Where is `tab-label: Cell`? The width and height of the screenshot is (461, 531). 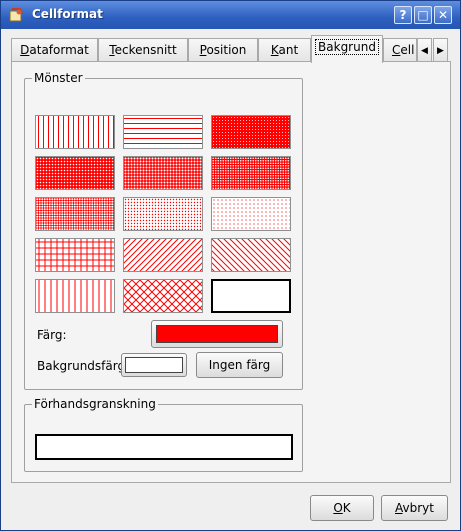
tab-label: Cell is located at coordinates (403, 50).